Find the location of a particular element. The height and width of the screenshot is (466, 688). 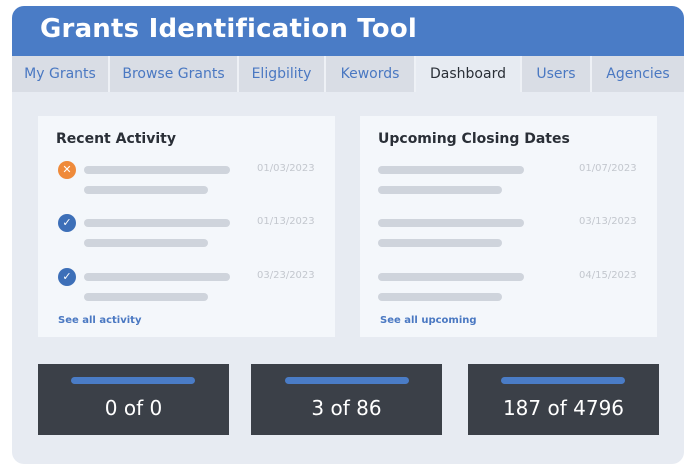

stat-card: 3 of 86 is located at coordinates (346, 399).